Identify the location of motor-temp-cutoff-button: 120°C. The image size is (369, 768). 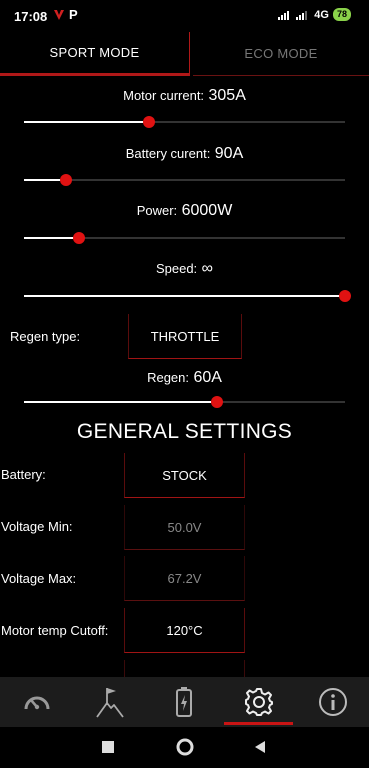
(184, 630).